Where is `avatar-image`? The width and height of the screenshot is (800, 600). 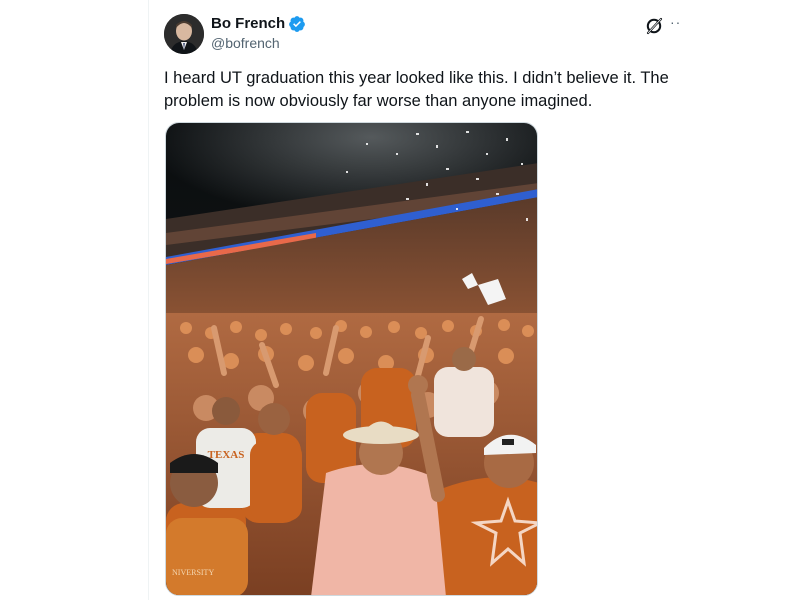
avatar-image is located at coordinates (184, 34).